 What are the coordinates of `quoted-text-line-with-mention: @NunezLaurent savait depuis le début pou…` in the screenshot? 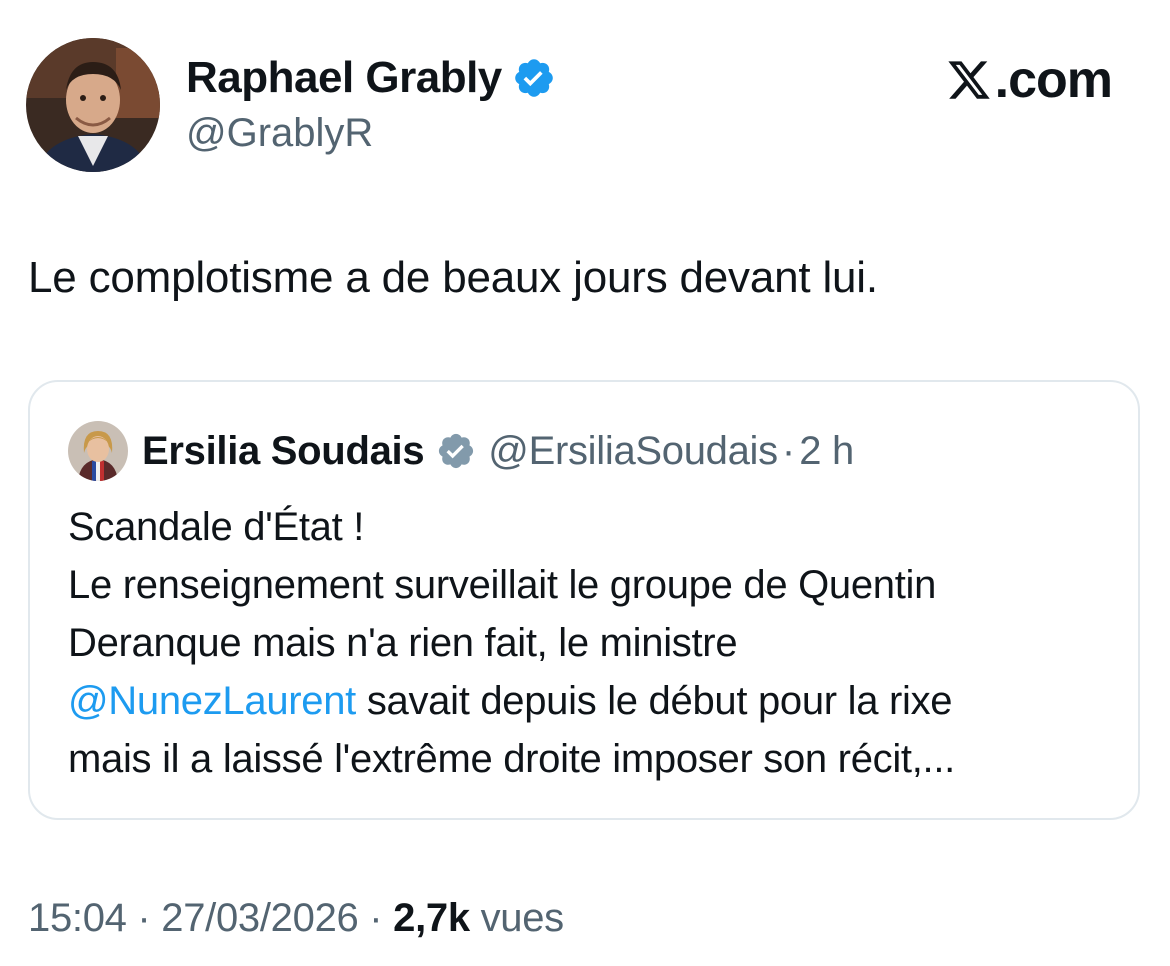 It's located at (588, 701).